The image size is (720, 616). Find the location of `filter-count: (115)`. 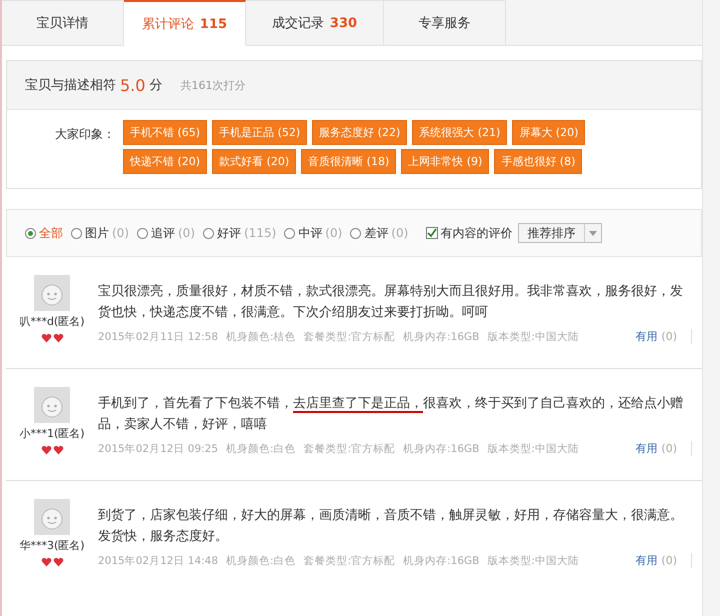

filter-count: (115) is located at coordinates (260, 233).